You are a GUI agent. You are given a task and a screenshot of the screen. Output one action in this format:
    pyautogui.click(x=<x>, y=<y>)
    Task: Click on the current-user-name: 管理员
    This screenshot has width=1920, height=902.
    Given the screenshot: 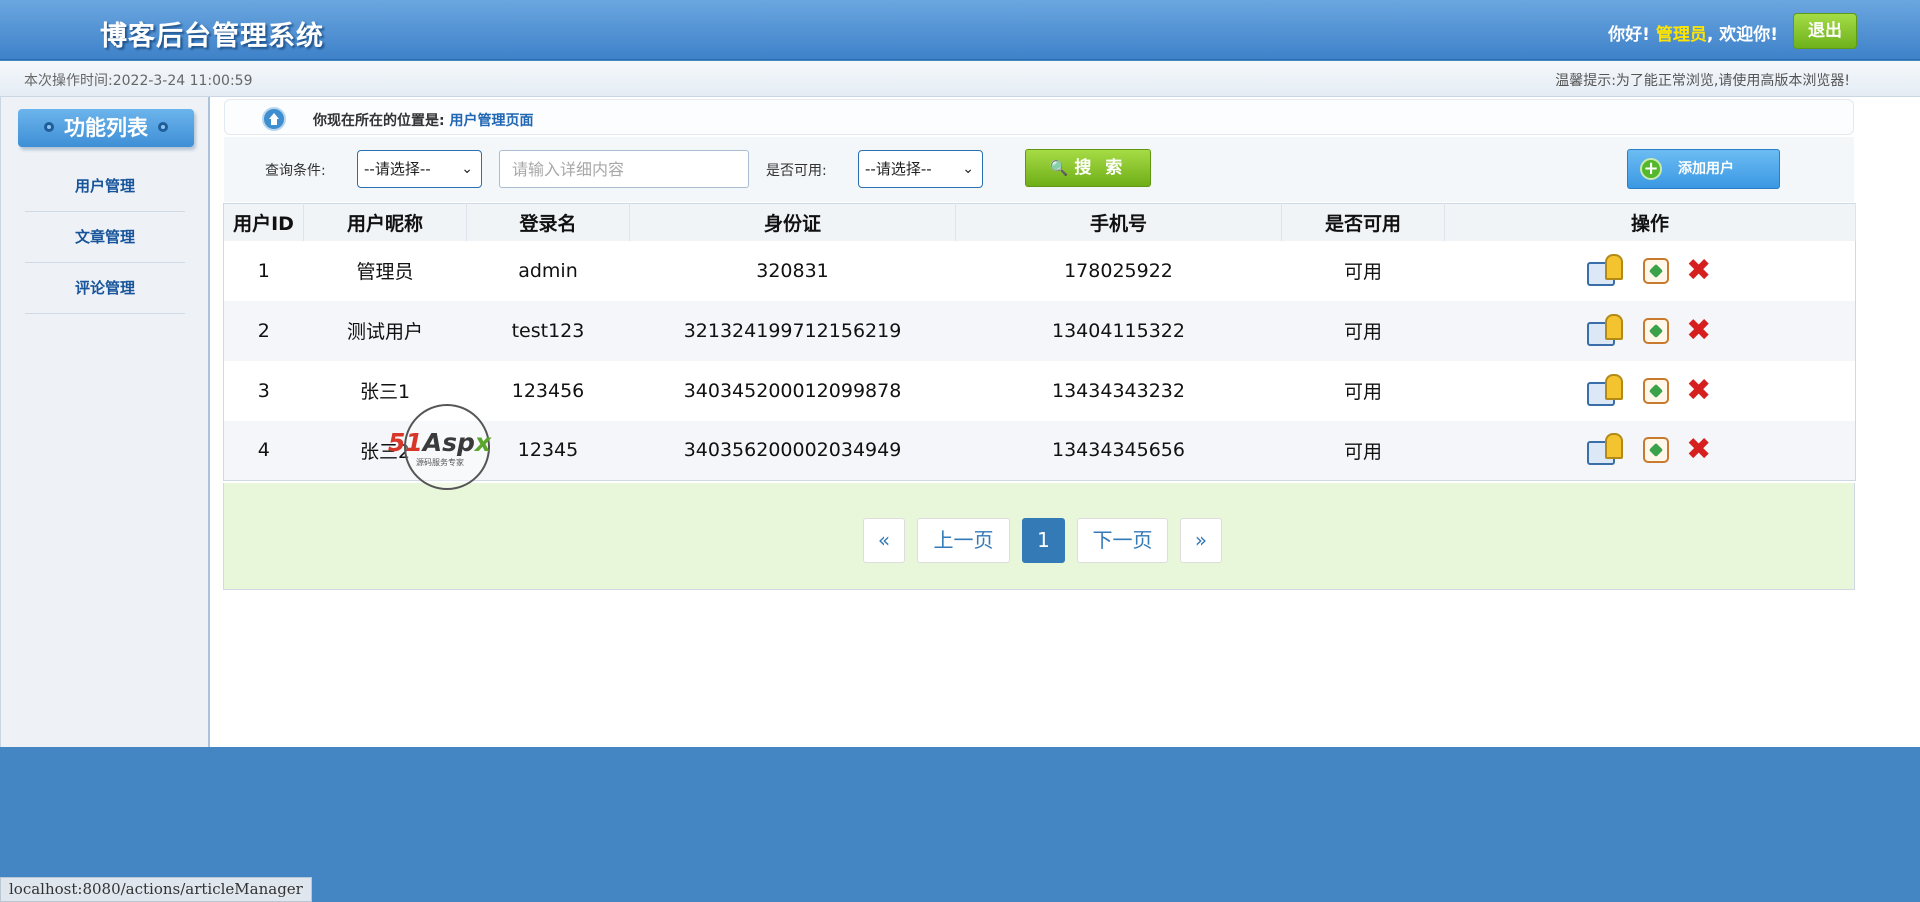 What is the action you would take?
    pyautogui.click(x=1681, y=35)
    